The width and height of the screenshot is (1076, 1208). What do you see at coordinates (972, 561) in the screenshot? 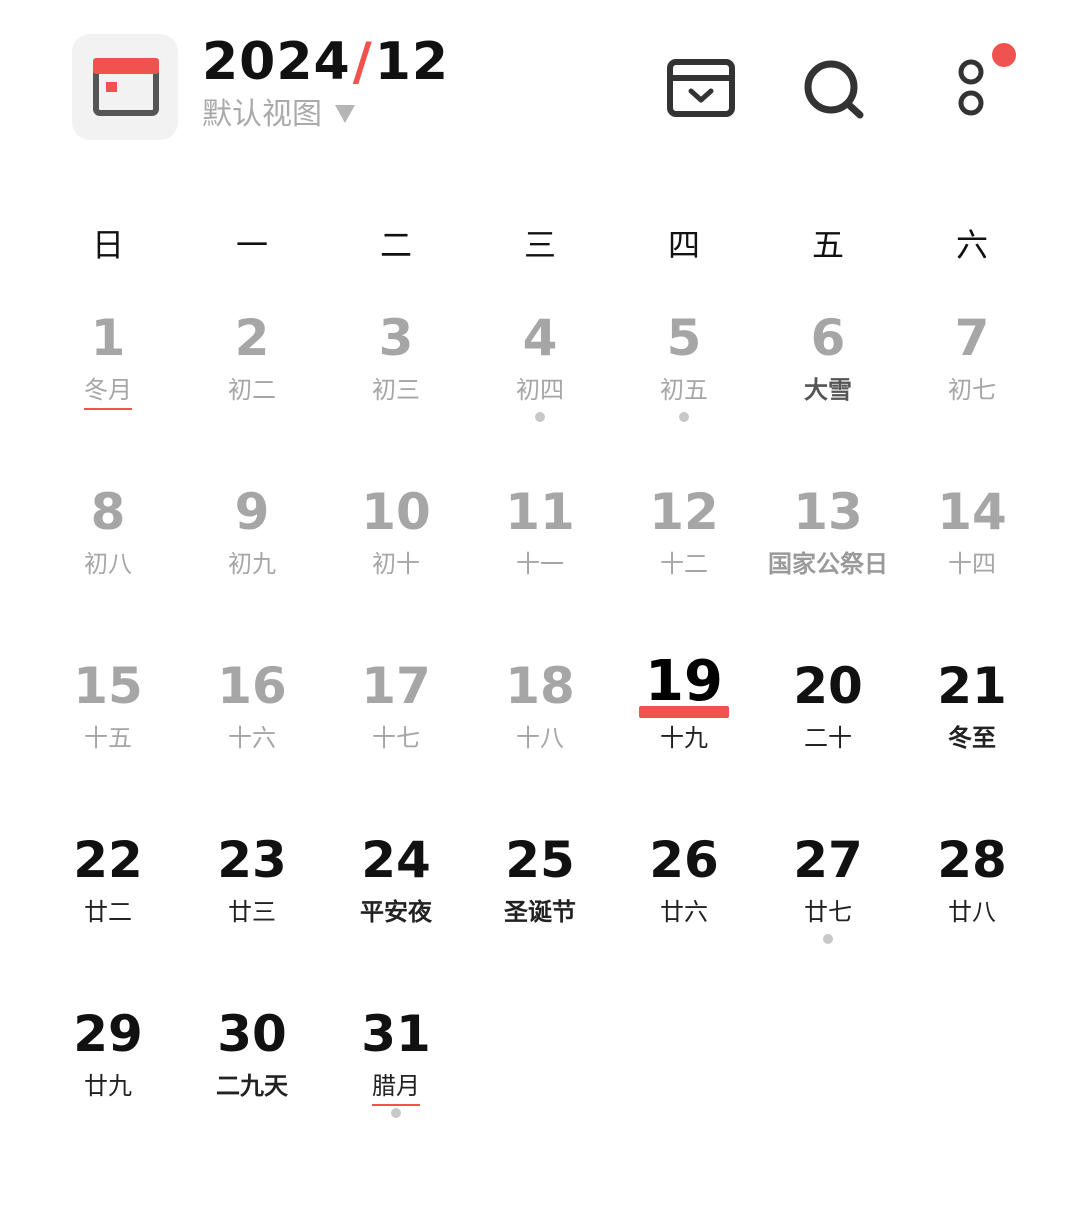
I see `day-cell: 14 十四` at bounding box center [972, 561].